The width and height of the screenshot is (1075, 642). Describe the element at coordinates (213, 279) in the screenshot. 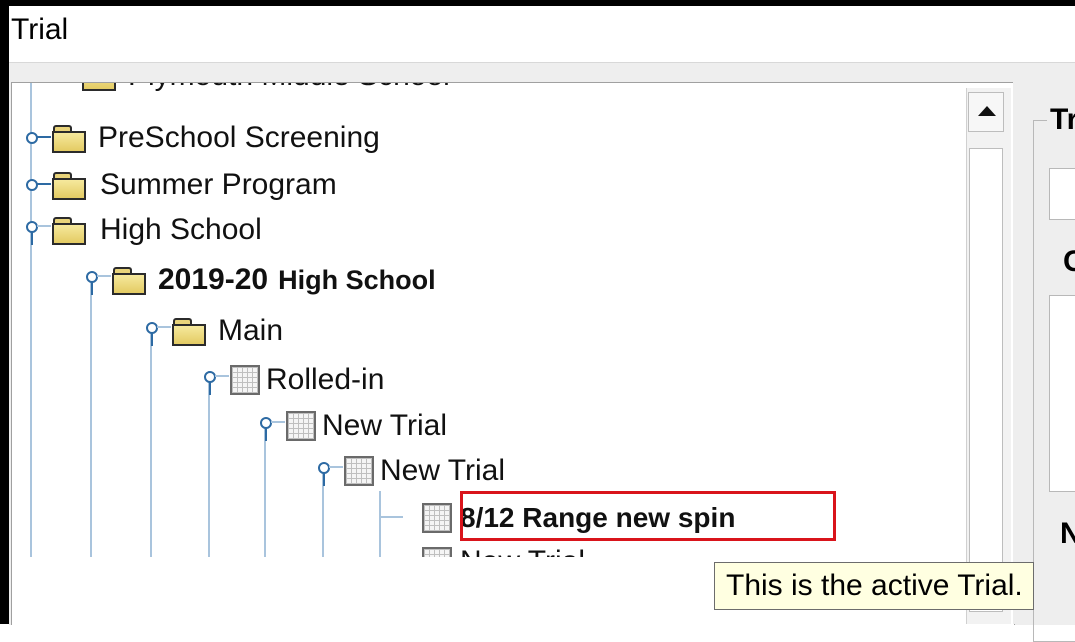

I see `tree-node-label-year: 2019-20` at that location.